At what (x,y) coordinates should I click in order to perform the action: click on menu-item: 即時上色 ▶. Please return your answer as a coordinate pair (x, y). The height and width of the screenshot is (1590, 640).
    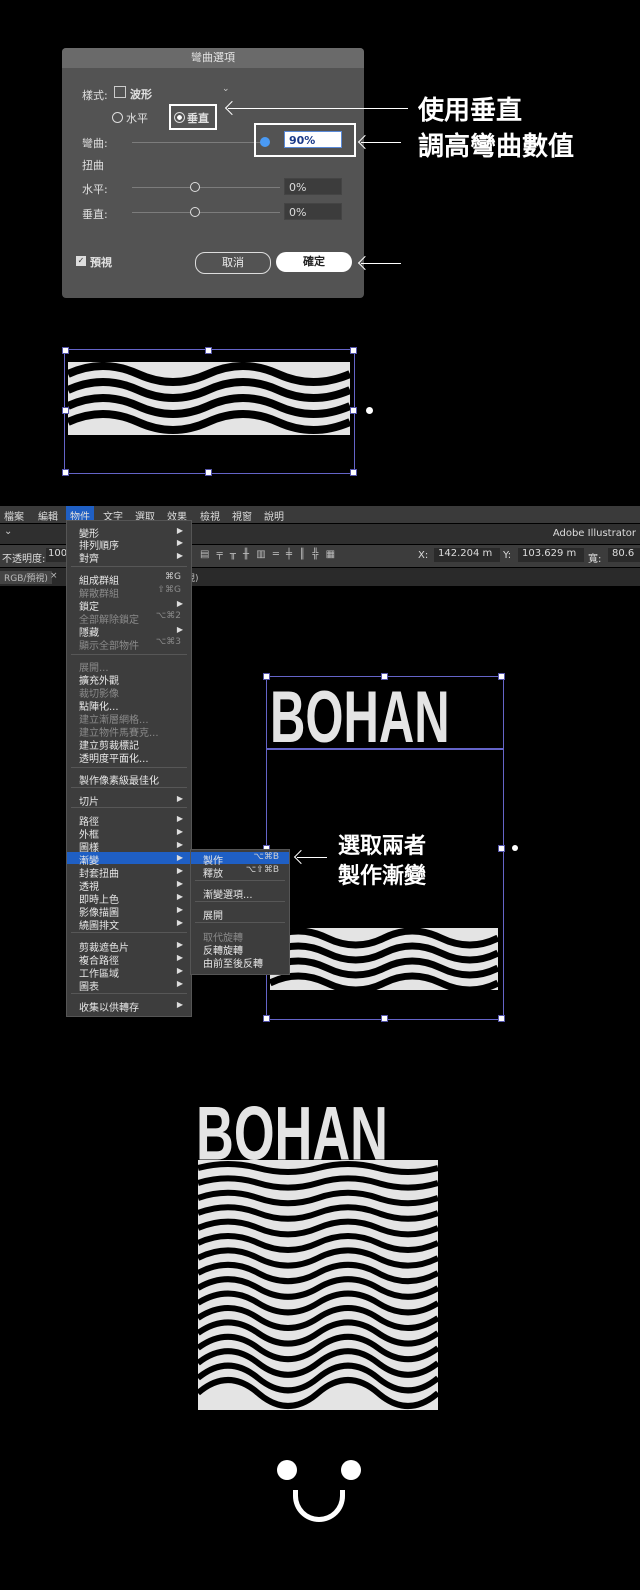
    Looking at the image, I should click on (129, 898).